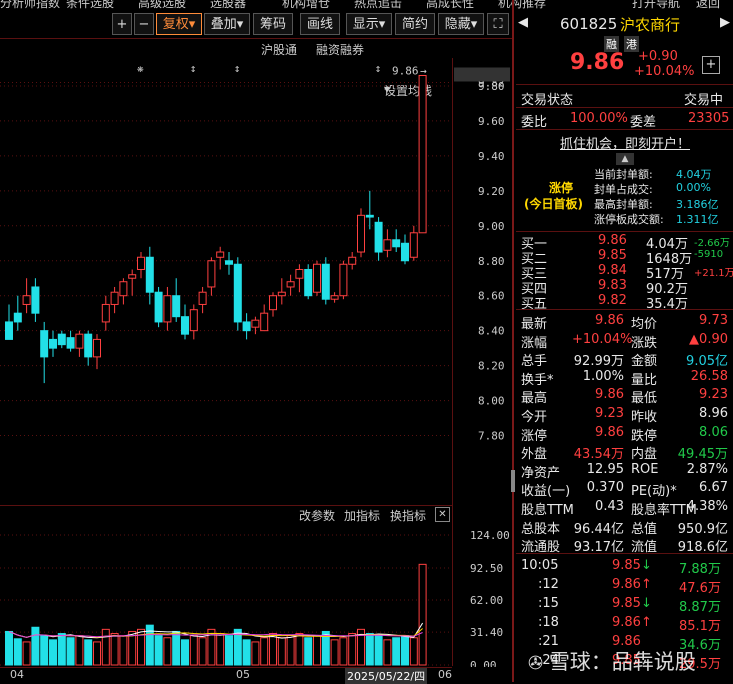 Image resolution: width=733 pixels, height=684 pixels. What do you see at coordinates (713, 488) in the screenshot?
I see `stat-value: 6.67` at bounding box center [713, 488].